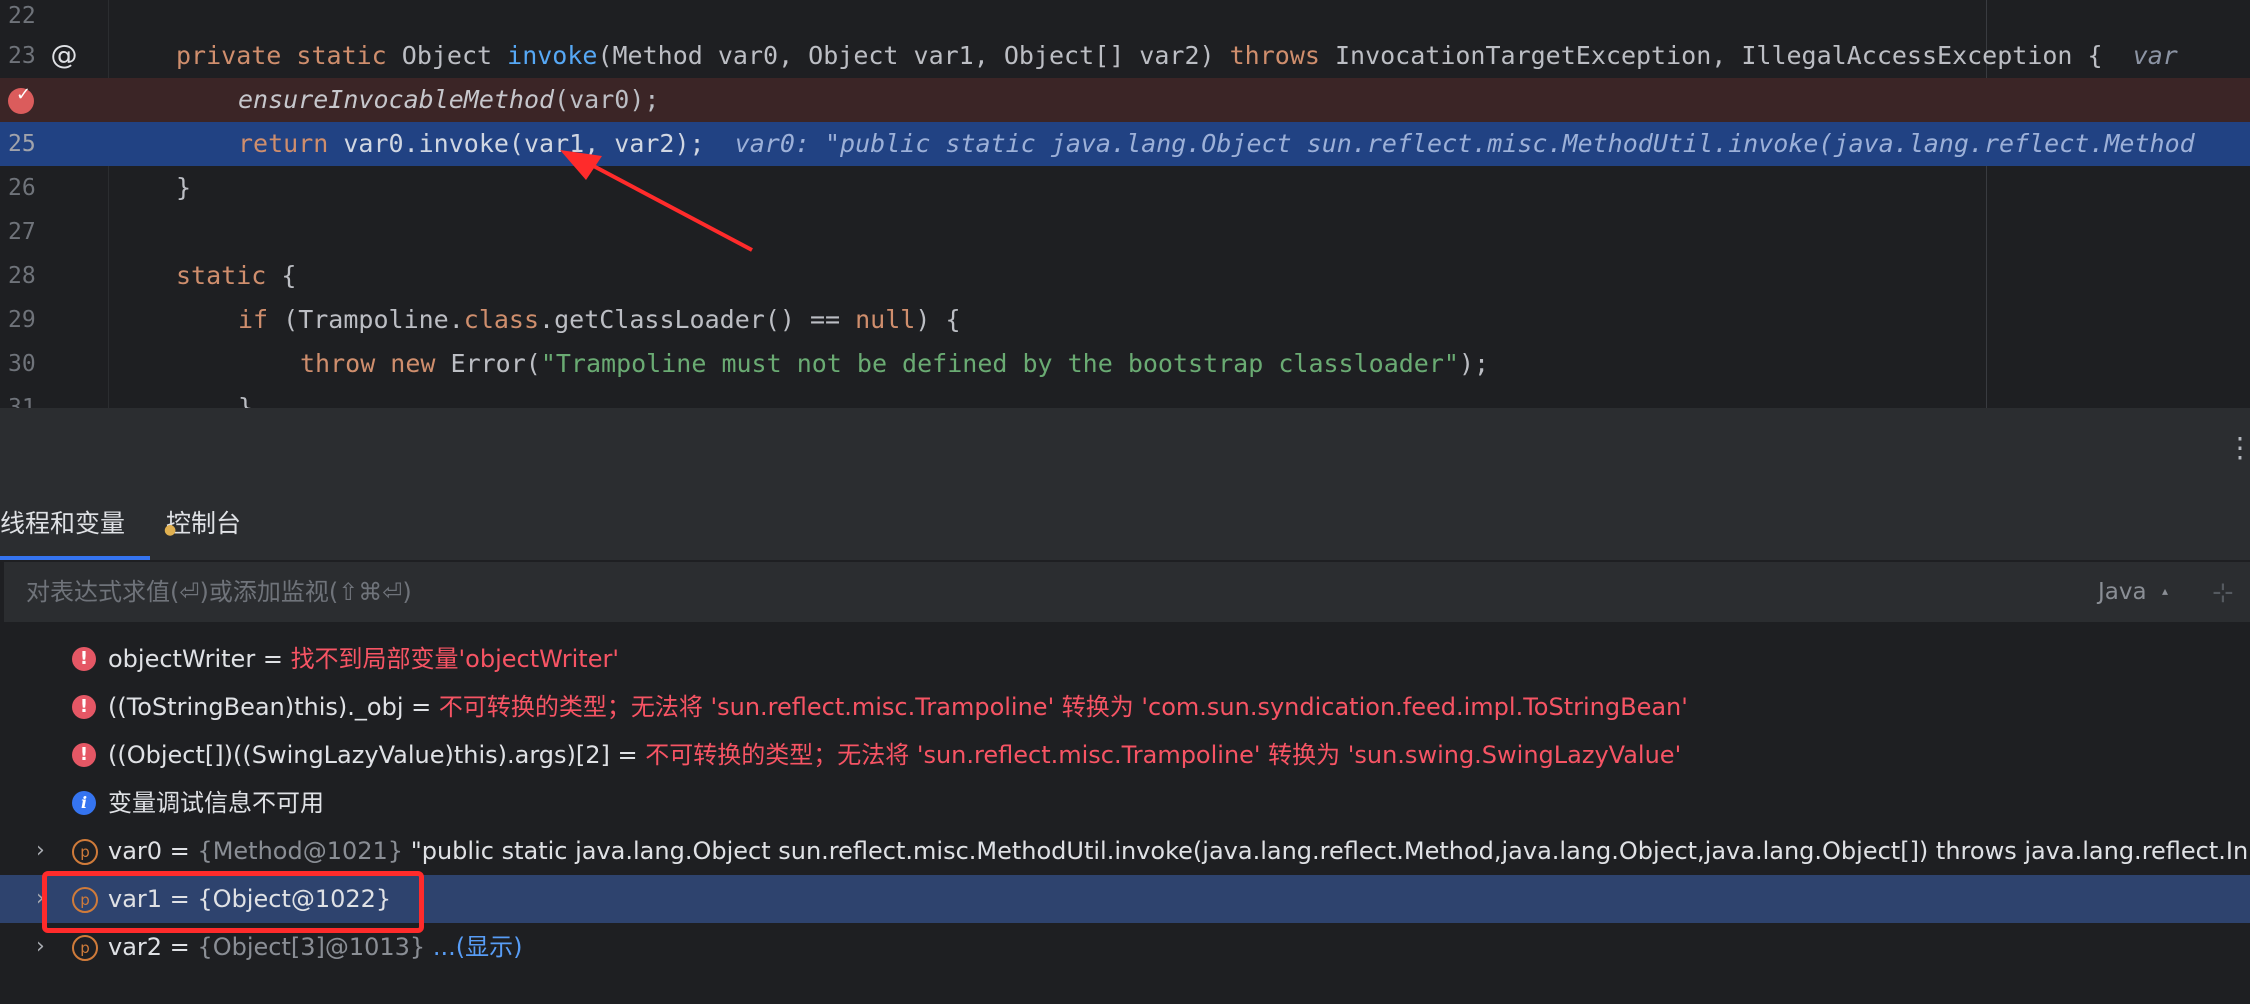 This screenshot has height=1004, width=2250. I want to click on code-line: 27, so click(1125, 232).